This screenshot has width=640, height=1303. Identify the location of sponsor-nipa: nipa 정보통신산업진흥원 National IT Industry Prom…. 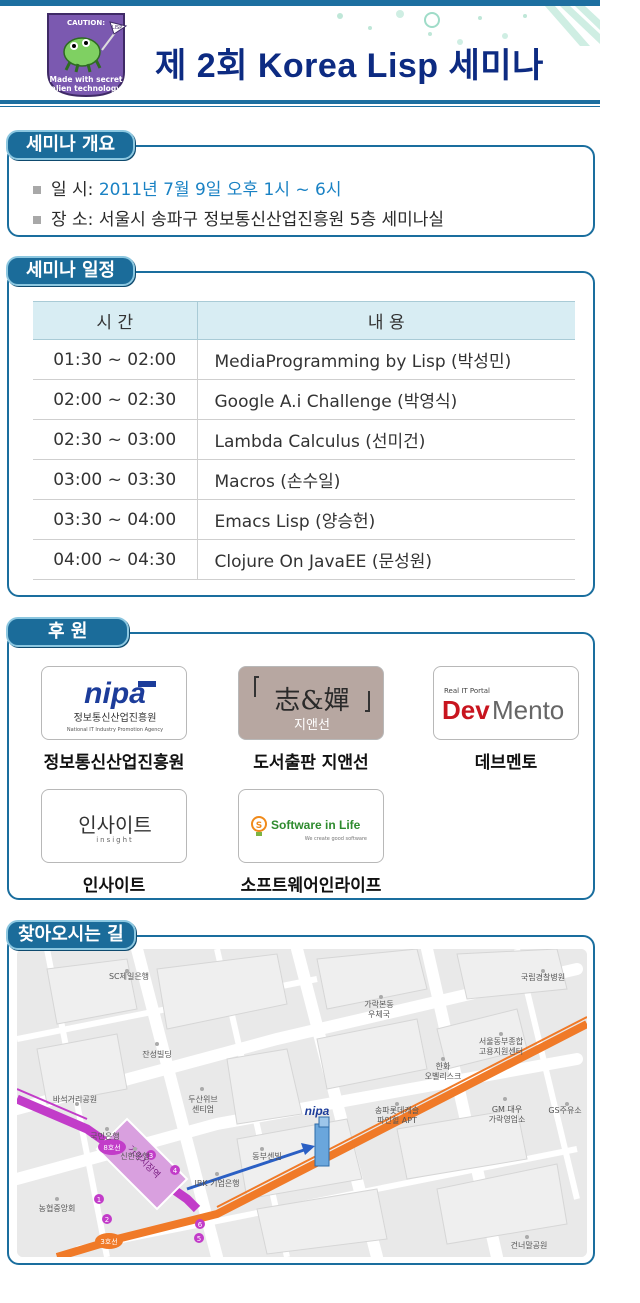
(114, 719).